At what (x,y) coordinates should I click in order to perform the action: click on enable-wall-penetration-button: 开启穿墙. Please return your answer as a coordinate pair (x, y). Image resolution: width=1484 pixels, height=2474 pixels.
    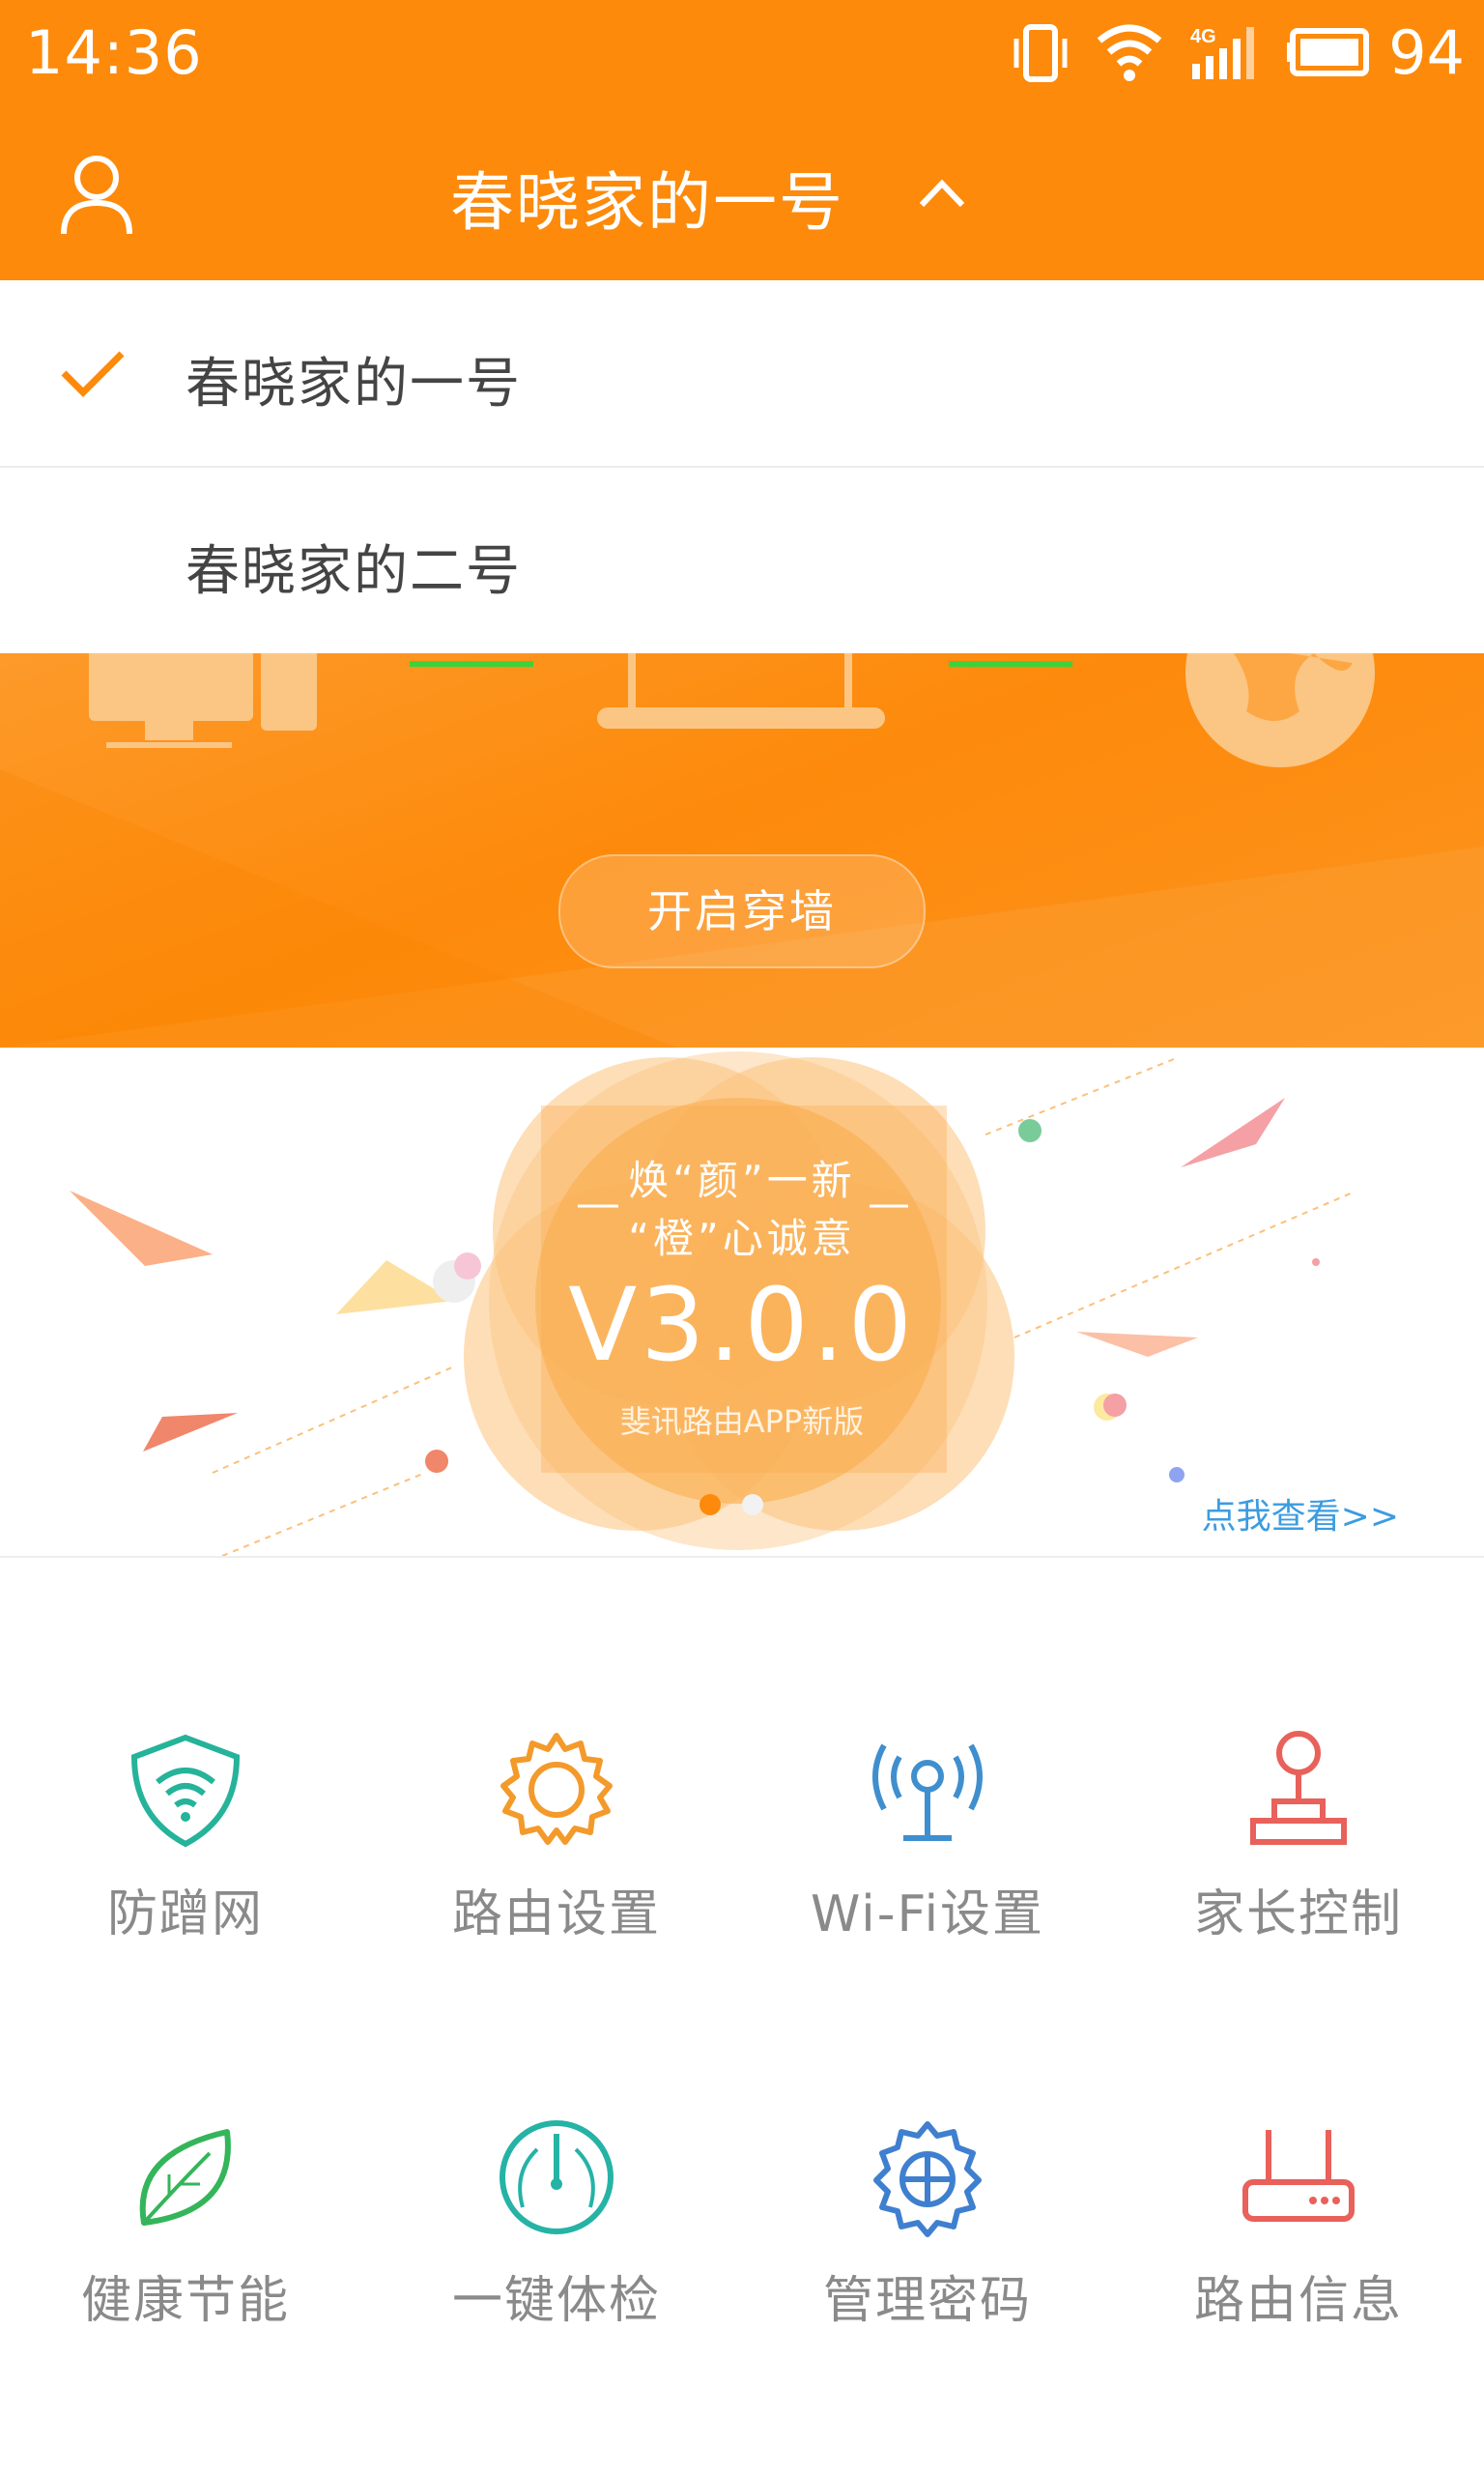
    Looking at the image, I should click on (742, 911).